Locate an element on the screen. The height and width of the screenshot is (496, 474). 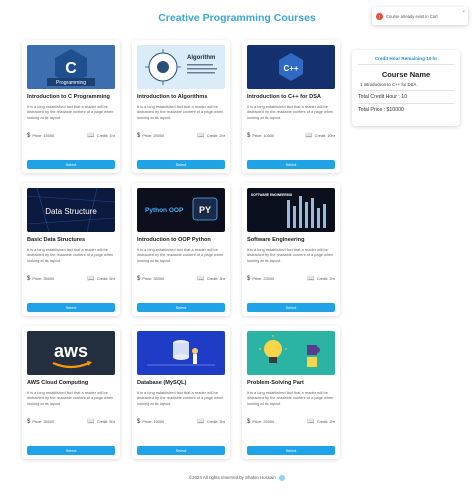
course-meta: $ Price: 35000 📖 Credit: 3hr is located at coordinates (181, 279).